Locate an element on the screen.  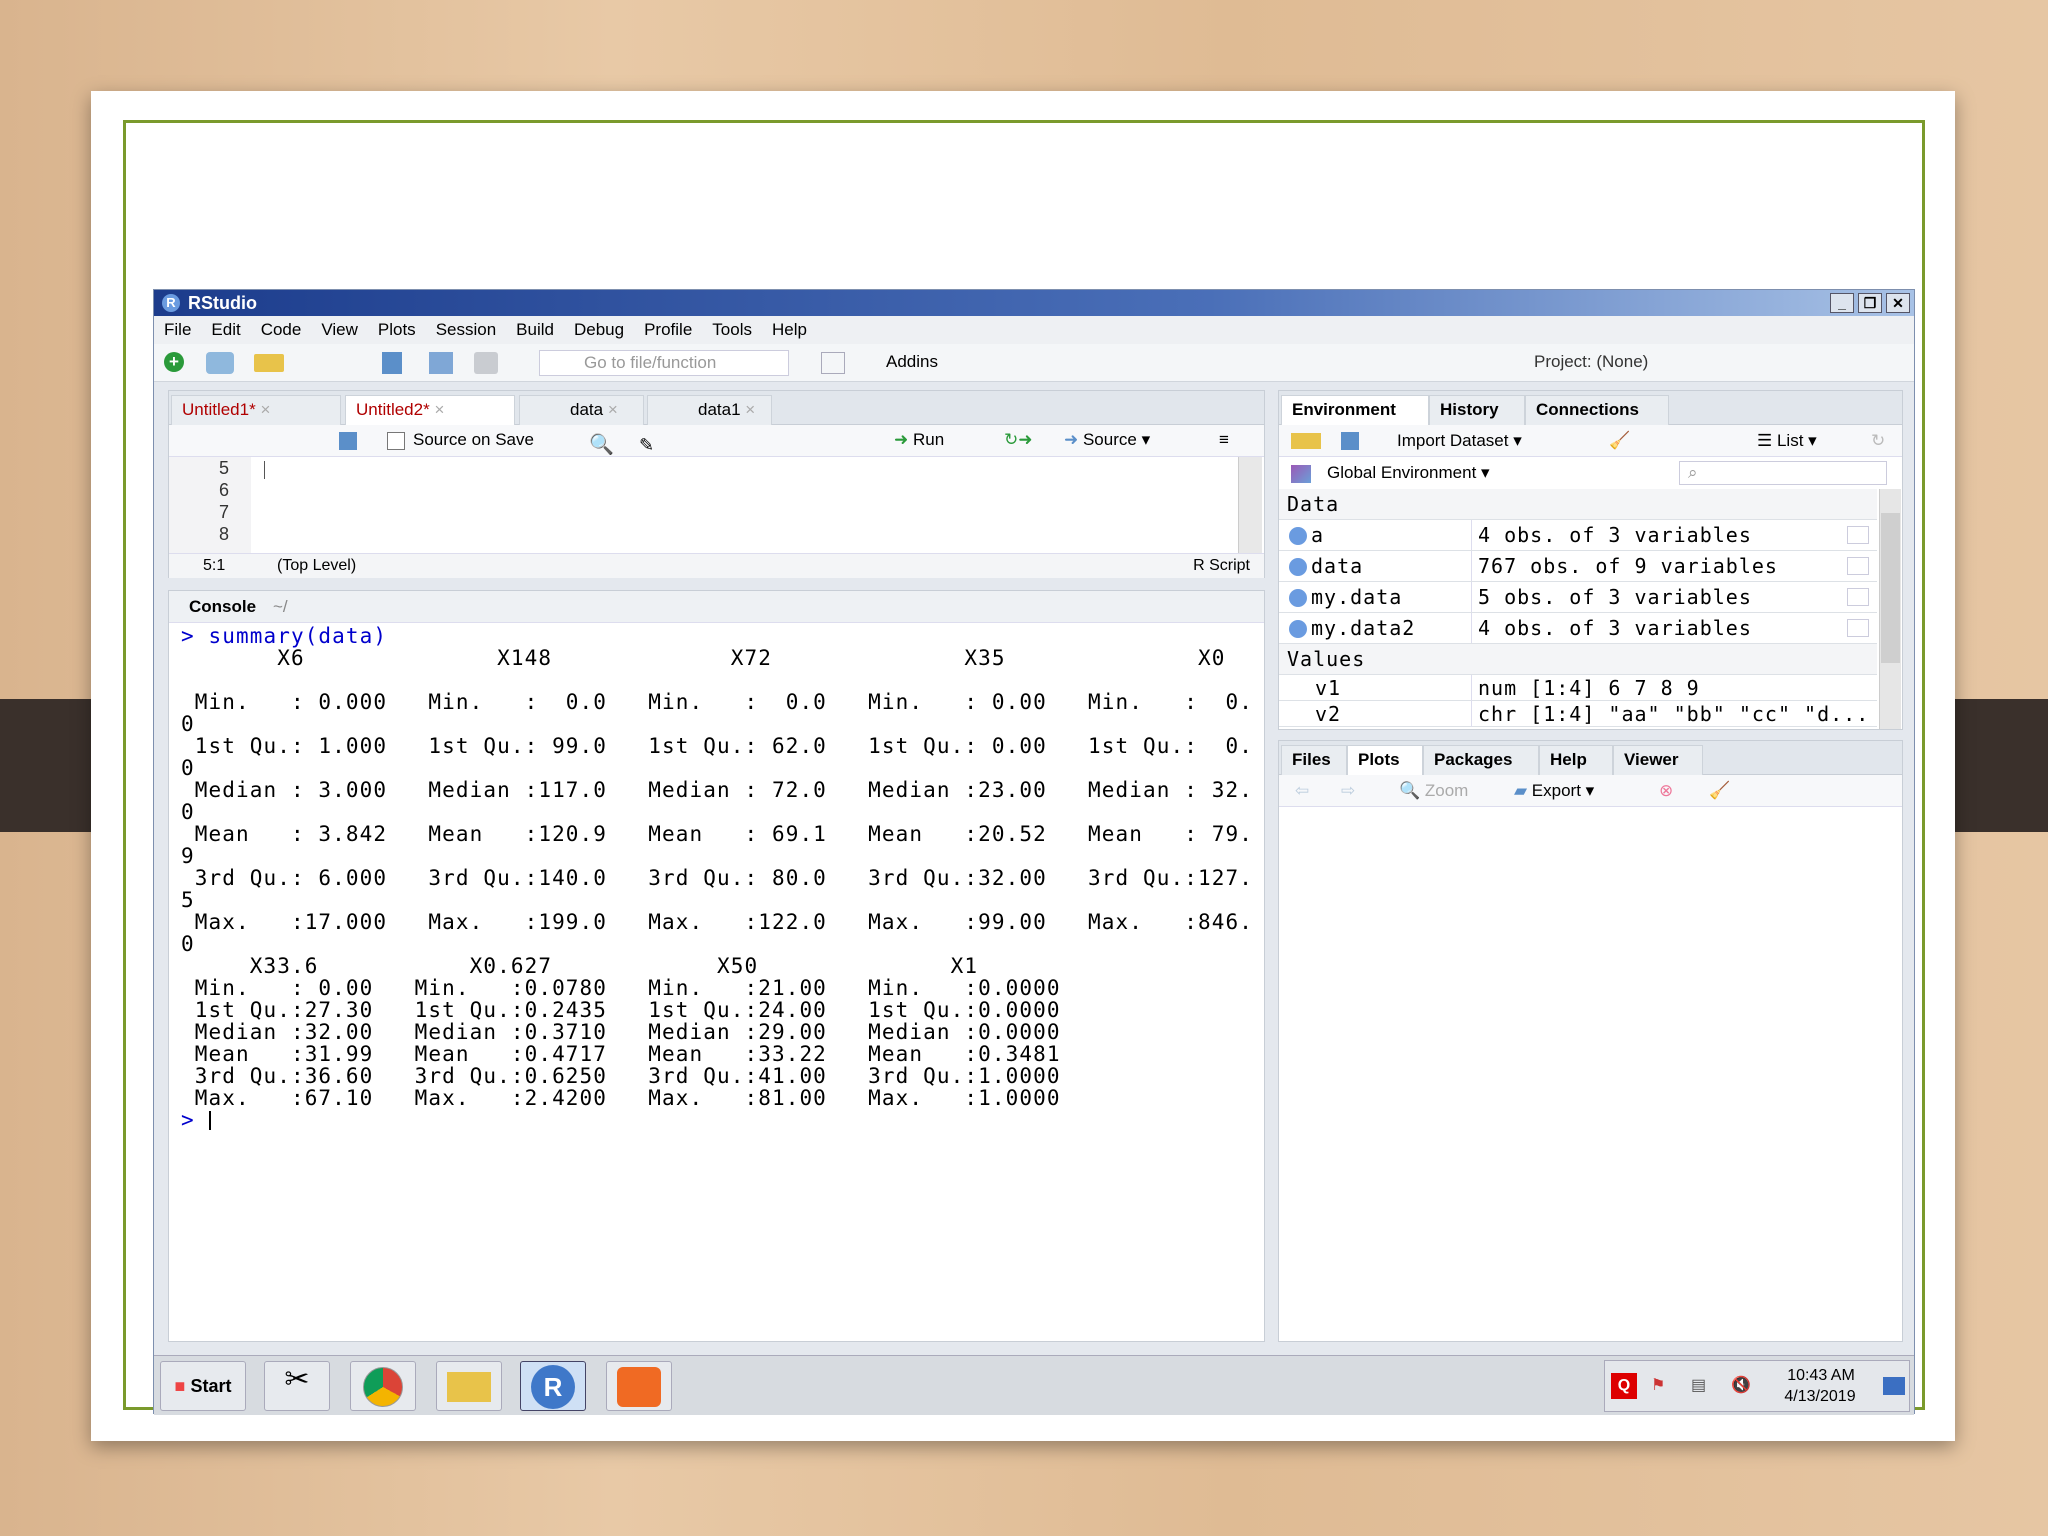
global-environment-menu: Global Environment ▾ is located at coordinates (1408, 473).